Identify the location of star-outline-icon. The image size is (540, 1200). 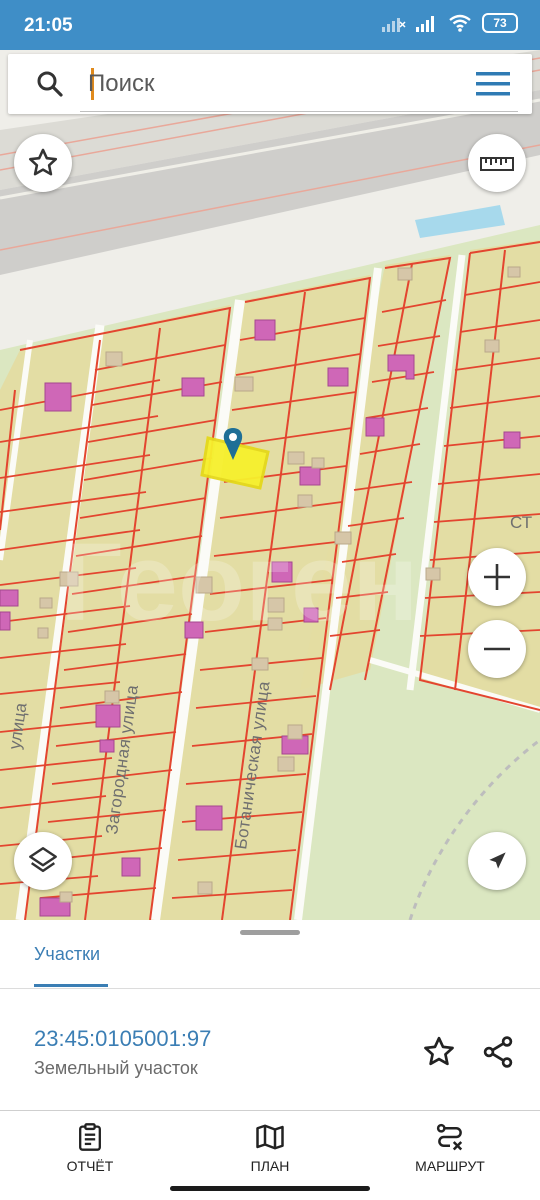
(43, 162).